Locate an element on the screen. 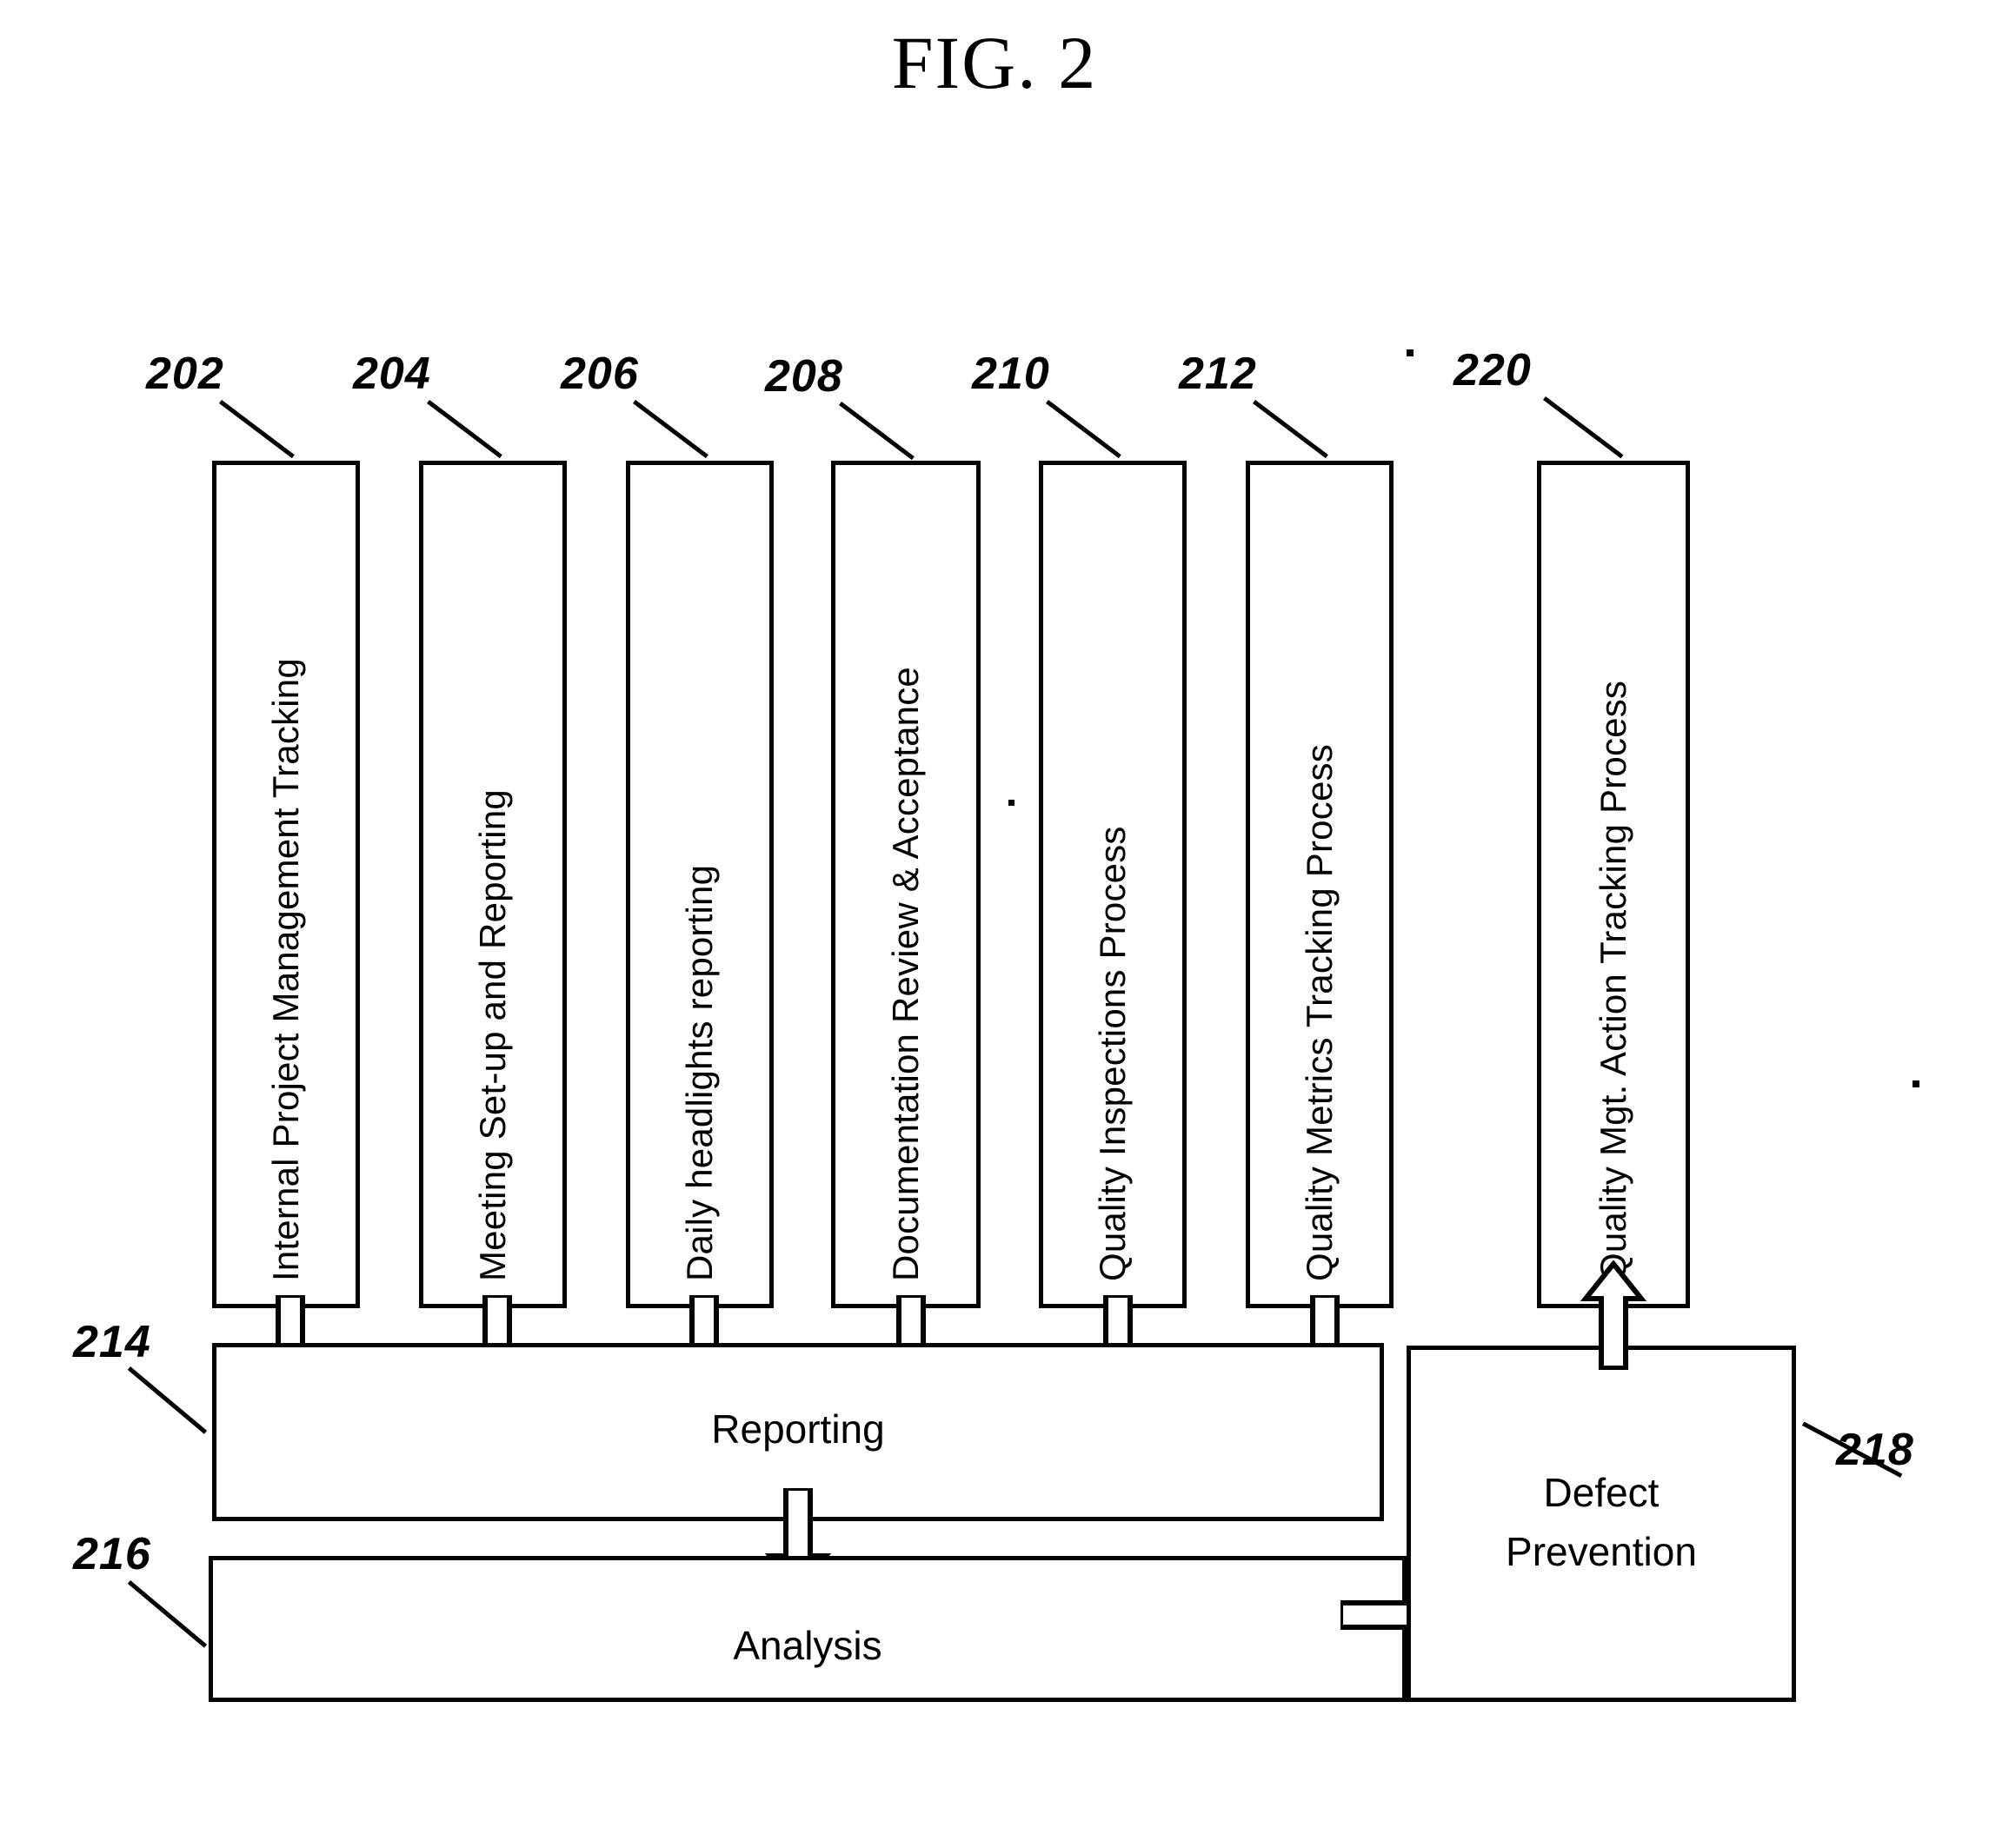 Image resolution: width=1989 pixels, height=1848 pixels. stage-box-analysis-label: Analysis is located at coordinates (807, 1645).